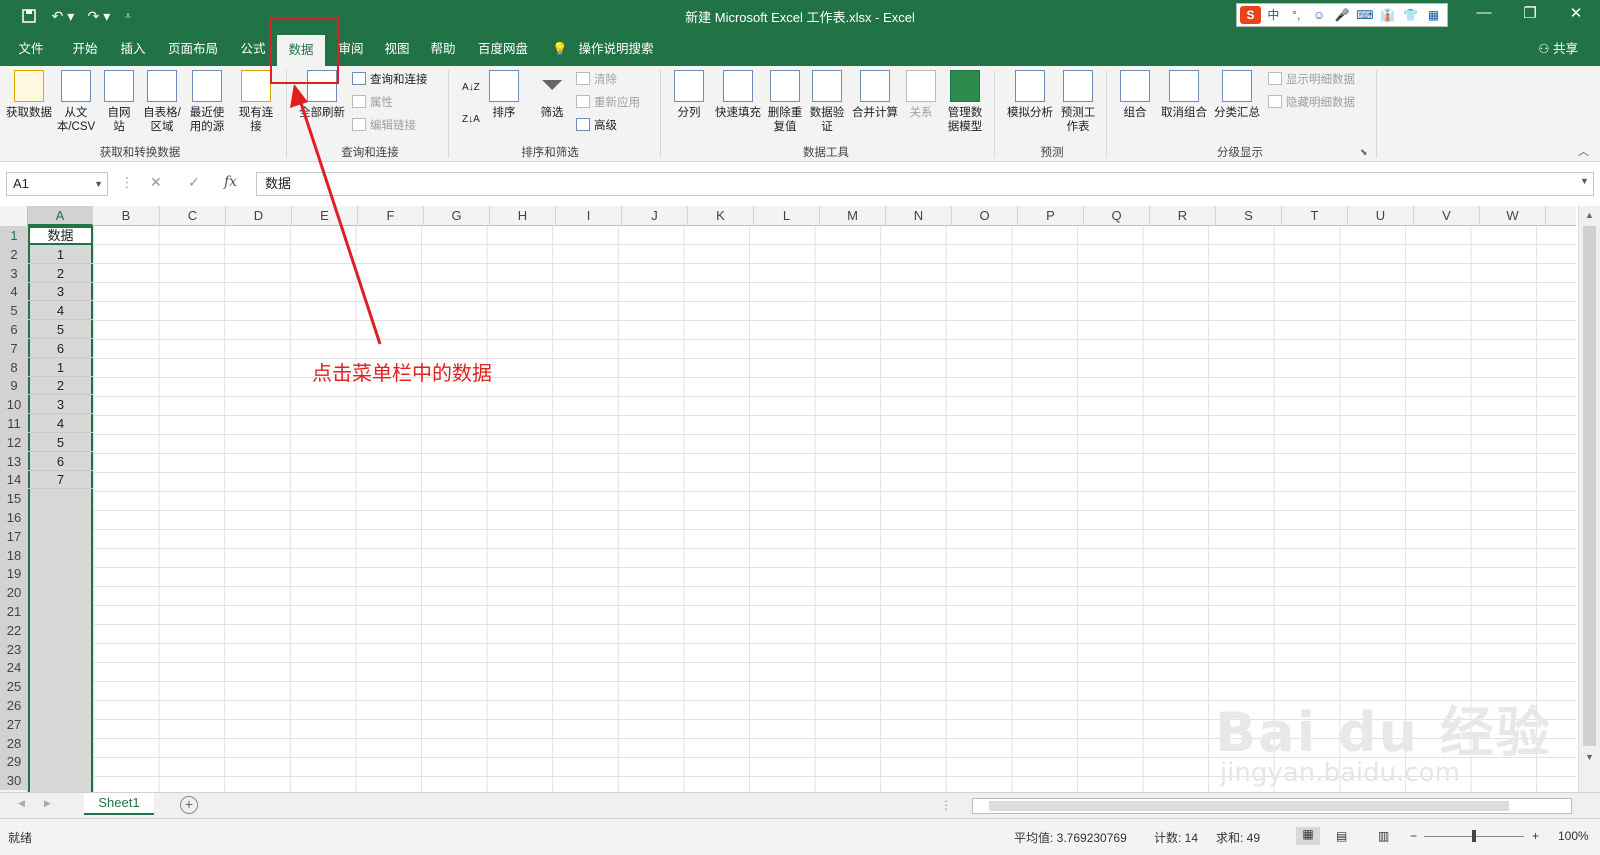  I want to click on annotation-arrow, so click(336, 214).